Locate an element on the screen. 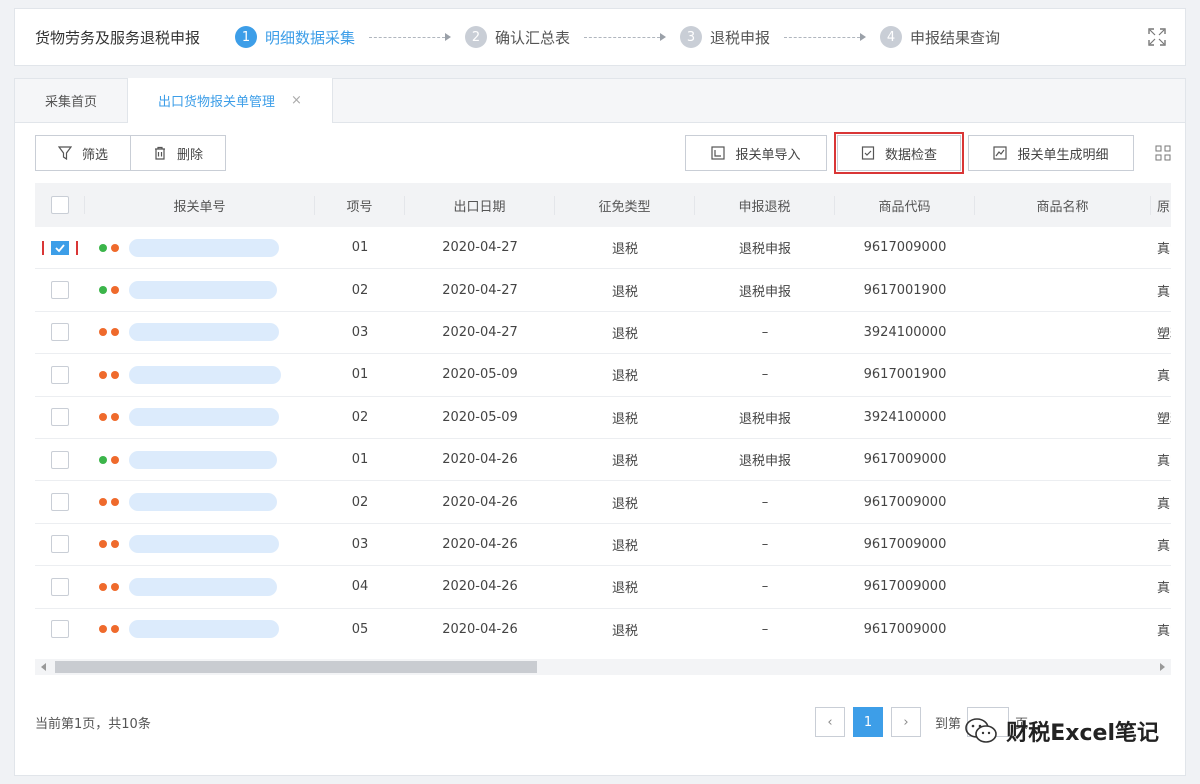 The image size is (1200, 784). table-row: 03 2020-04-27 退税 – 3924100000 塑料杯 is located at coordinates (603, 333).